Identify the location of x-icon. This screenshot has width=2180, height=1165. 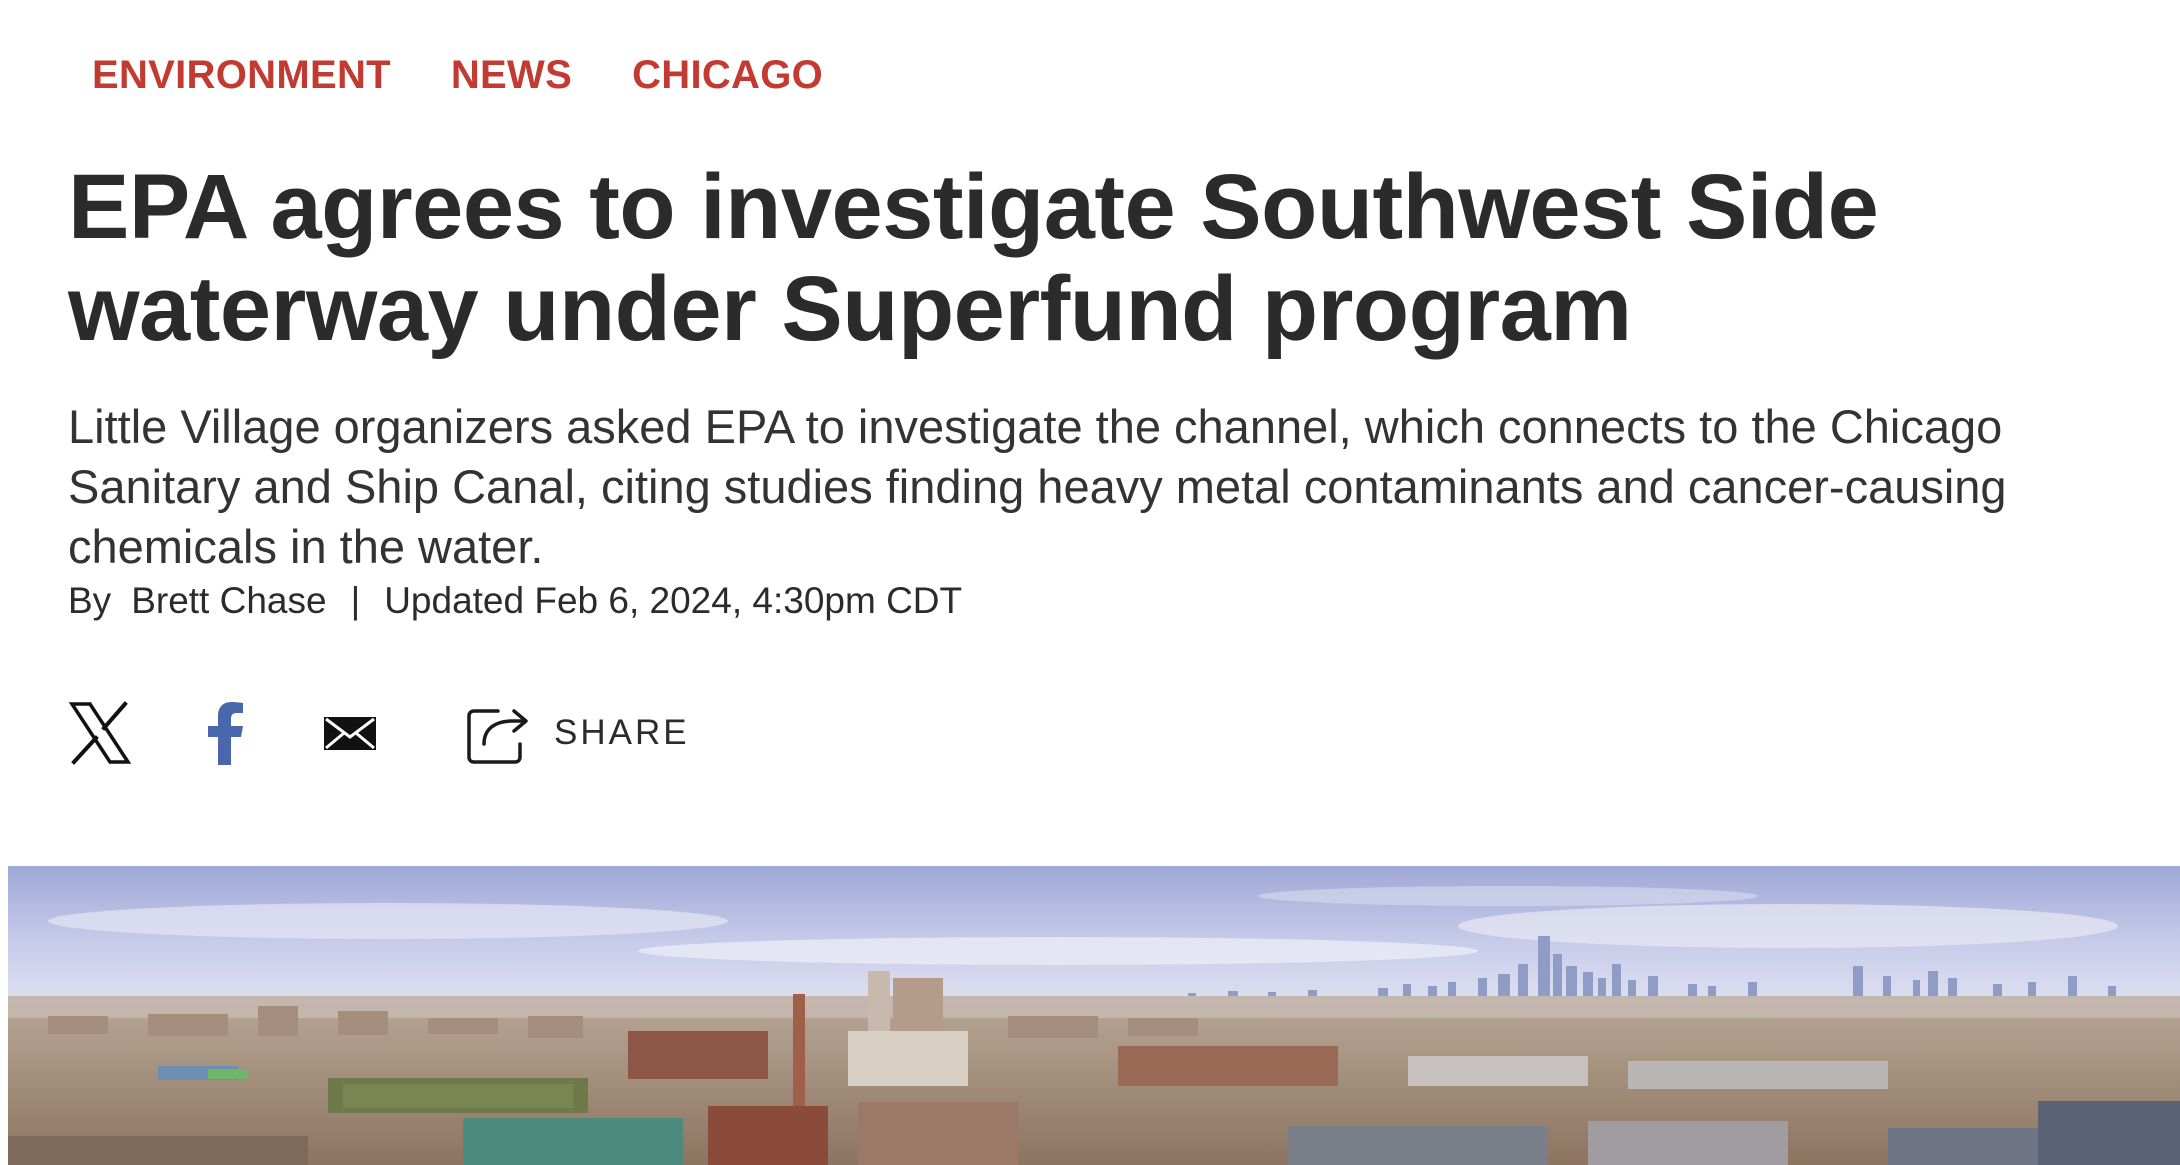
(100, 733).